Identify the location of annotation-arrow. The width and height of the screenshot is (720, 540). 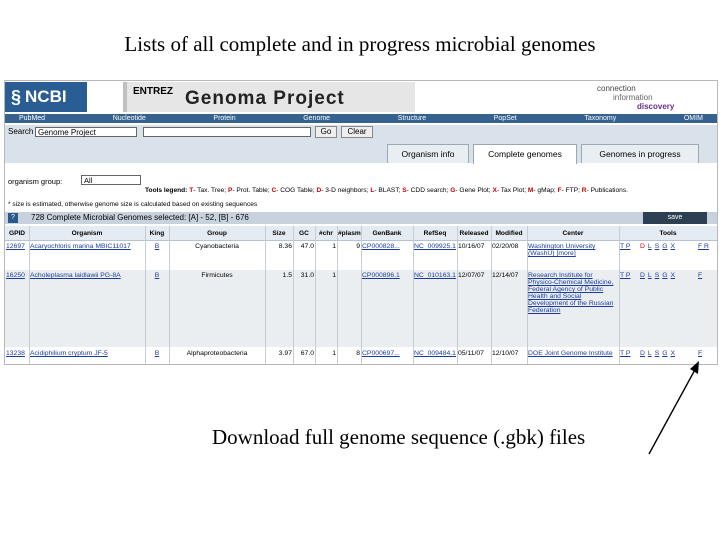
(673, 408).